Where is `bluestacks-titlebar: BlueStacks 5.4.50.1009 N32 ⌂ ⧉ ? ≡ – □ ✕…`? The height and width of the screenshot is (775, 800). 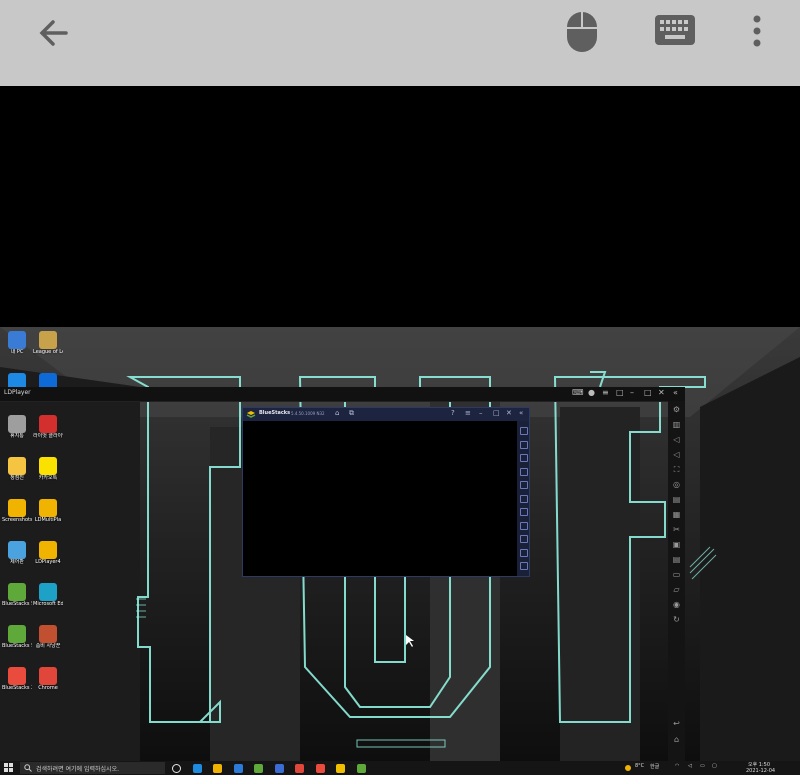
bluestacks-titlebar: BlueStacks 5.4.50.1009 N32 ⌂ ⧉ ? ≡ – □ ✕… is located at coordinates (386, 414).